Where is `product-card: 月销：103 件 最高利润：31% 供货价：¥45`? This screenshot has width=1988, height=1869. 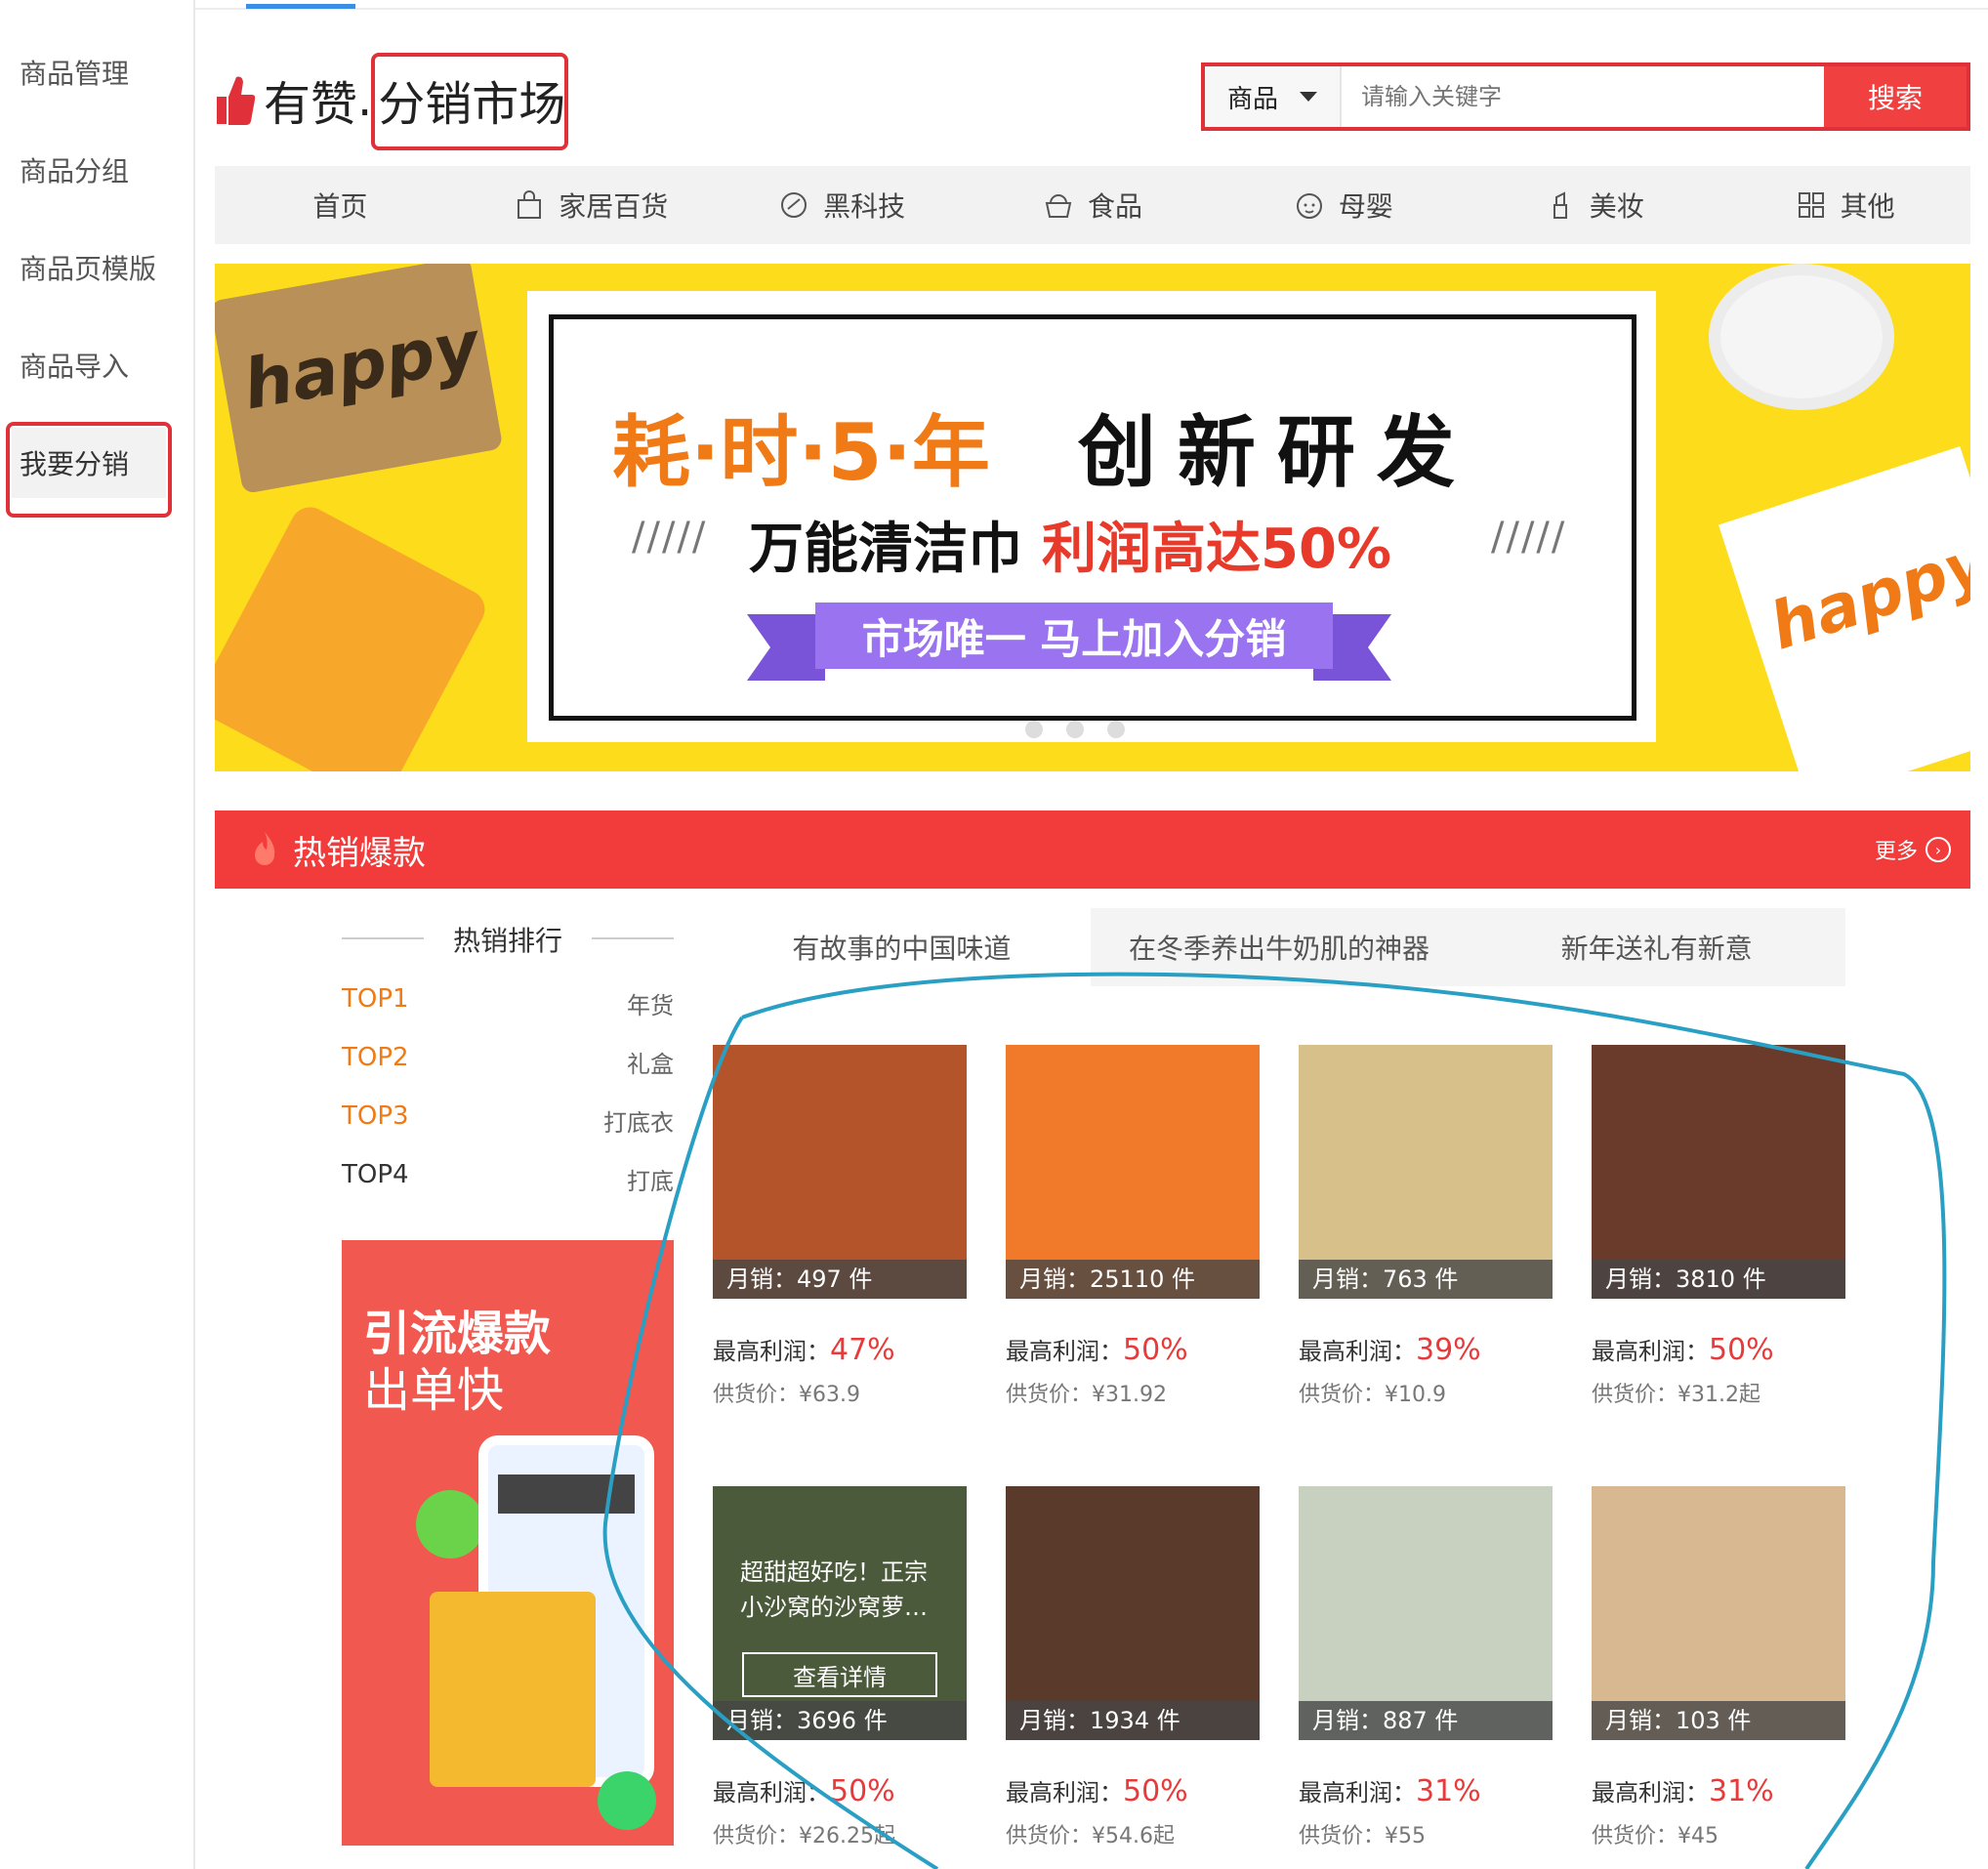
product-card: 月销：103 件 最高利润：31% 供货价：¥45 is located at coordinates (1718, 1667).